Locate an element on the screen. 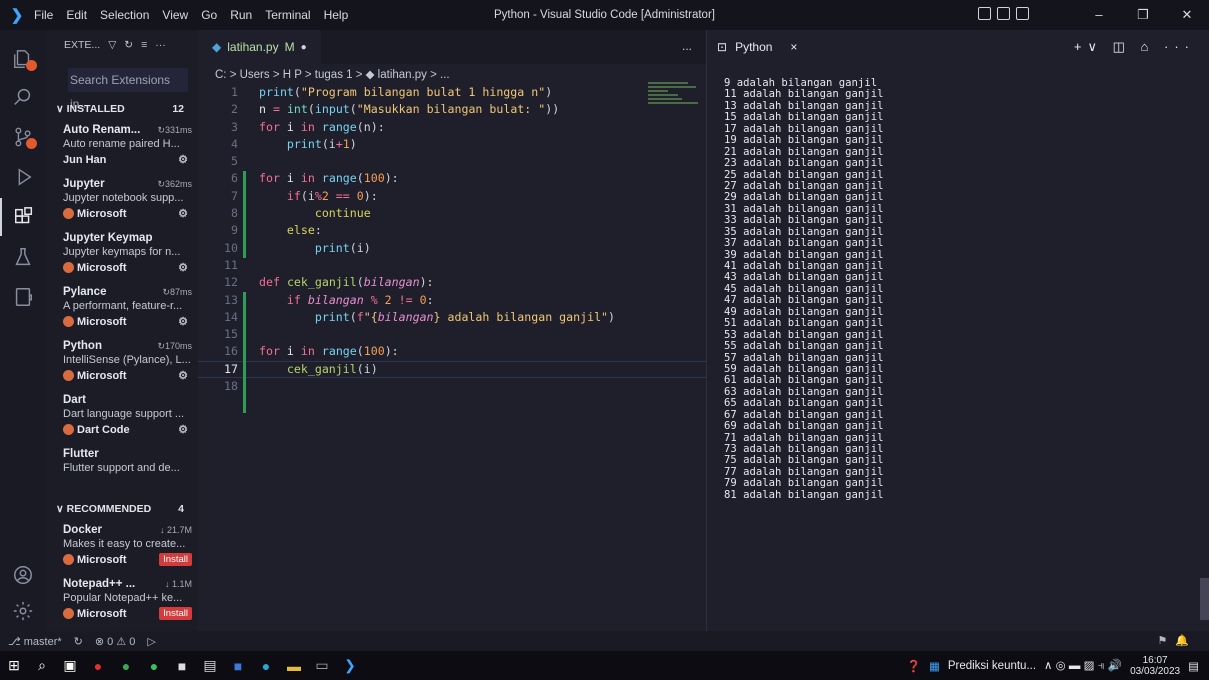 This screenshot has height=680, width=1209. installed-section-header: ∨ INSTALLED 12 is located at coordinates (122, 109).